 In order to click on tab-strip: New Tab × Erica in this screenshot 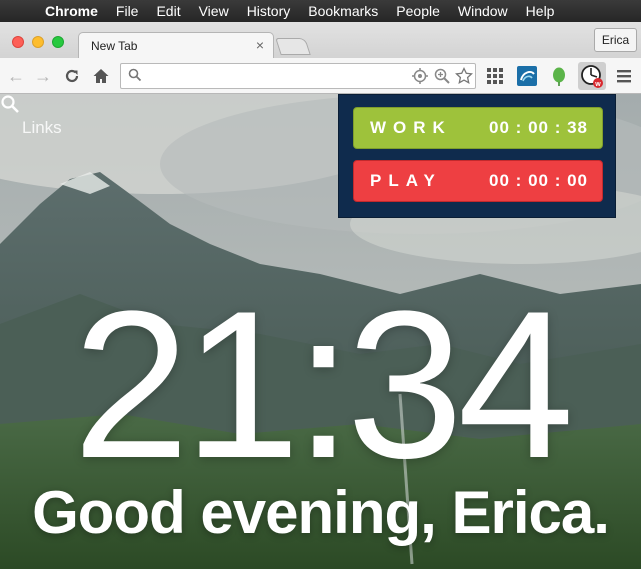, I will do `click(320, 40)`.